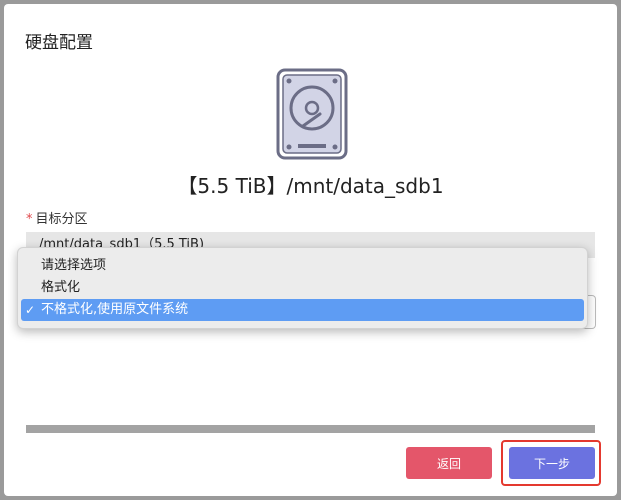  Describe the element at coordinates (310, 186) in the screenshot. I see `disk-name-heading: 【5.5 TiB】/mnt/data_sdb1` at that location.